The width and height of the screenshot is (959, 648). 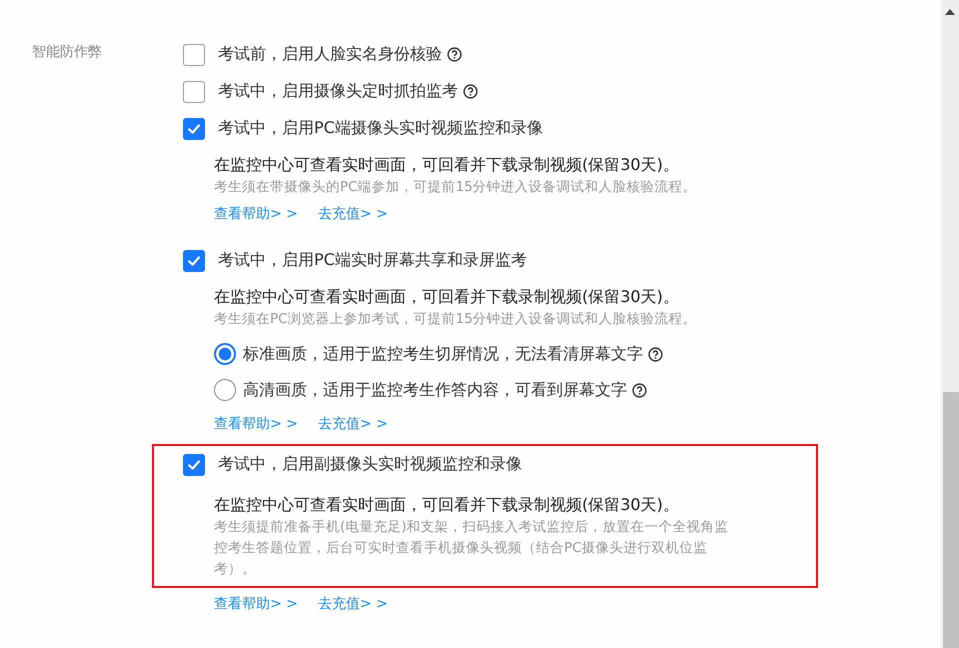 I want to click on option-note: 考生须在带摄像头的PC端参加，可提前15分钟进入设备调试和人脸核验流程。, so click(x=456, y=187).